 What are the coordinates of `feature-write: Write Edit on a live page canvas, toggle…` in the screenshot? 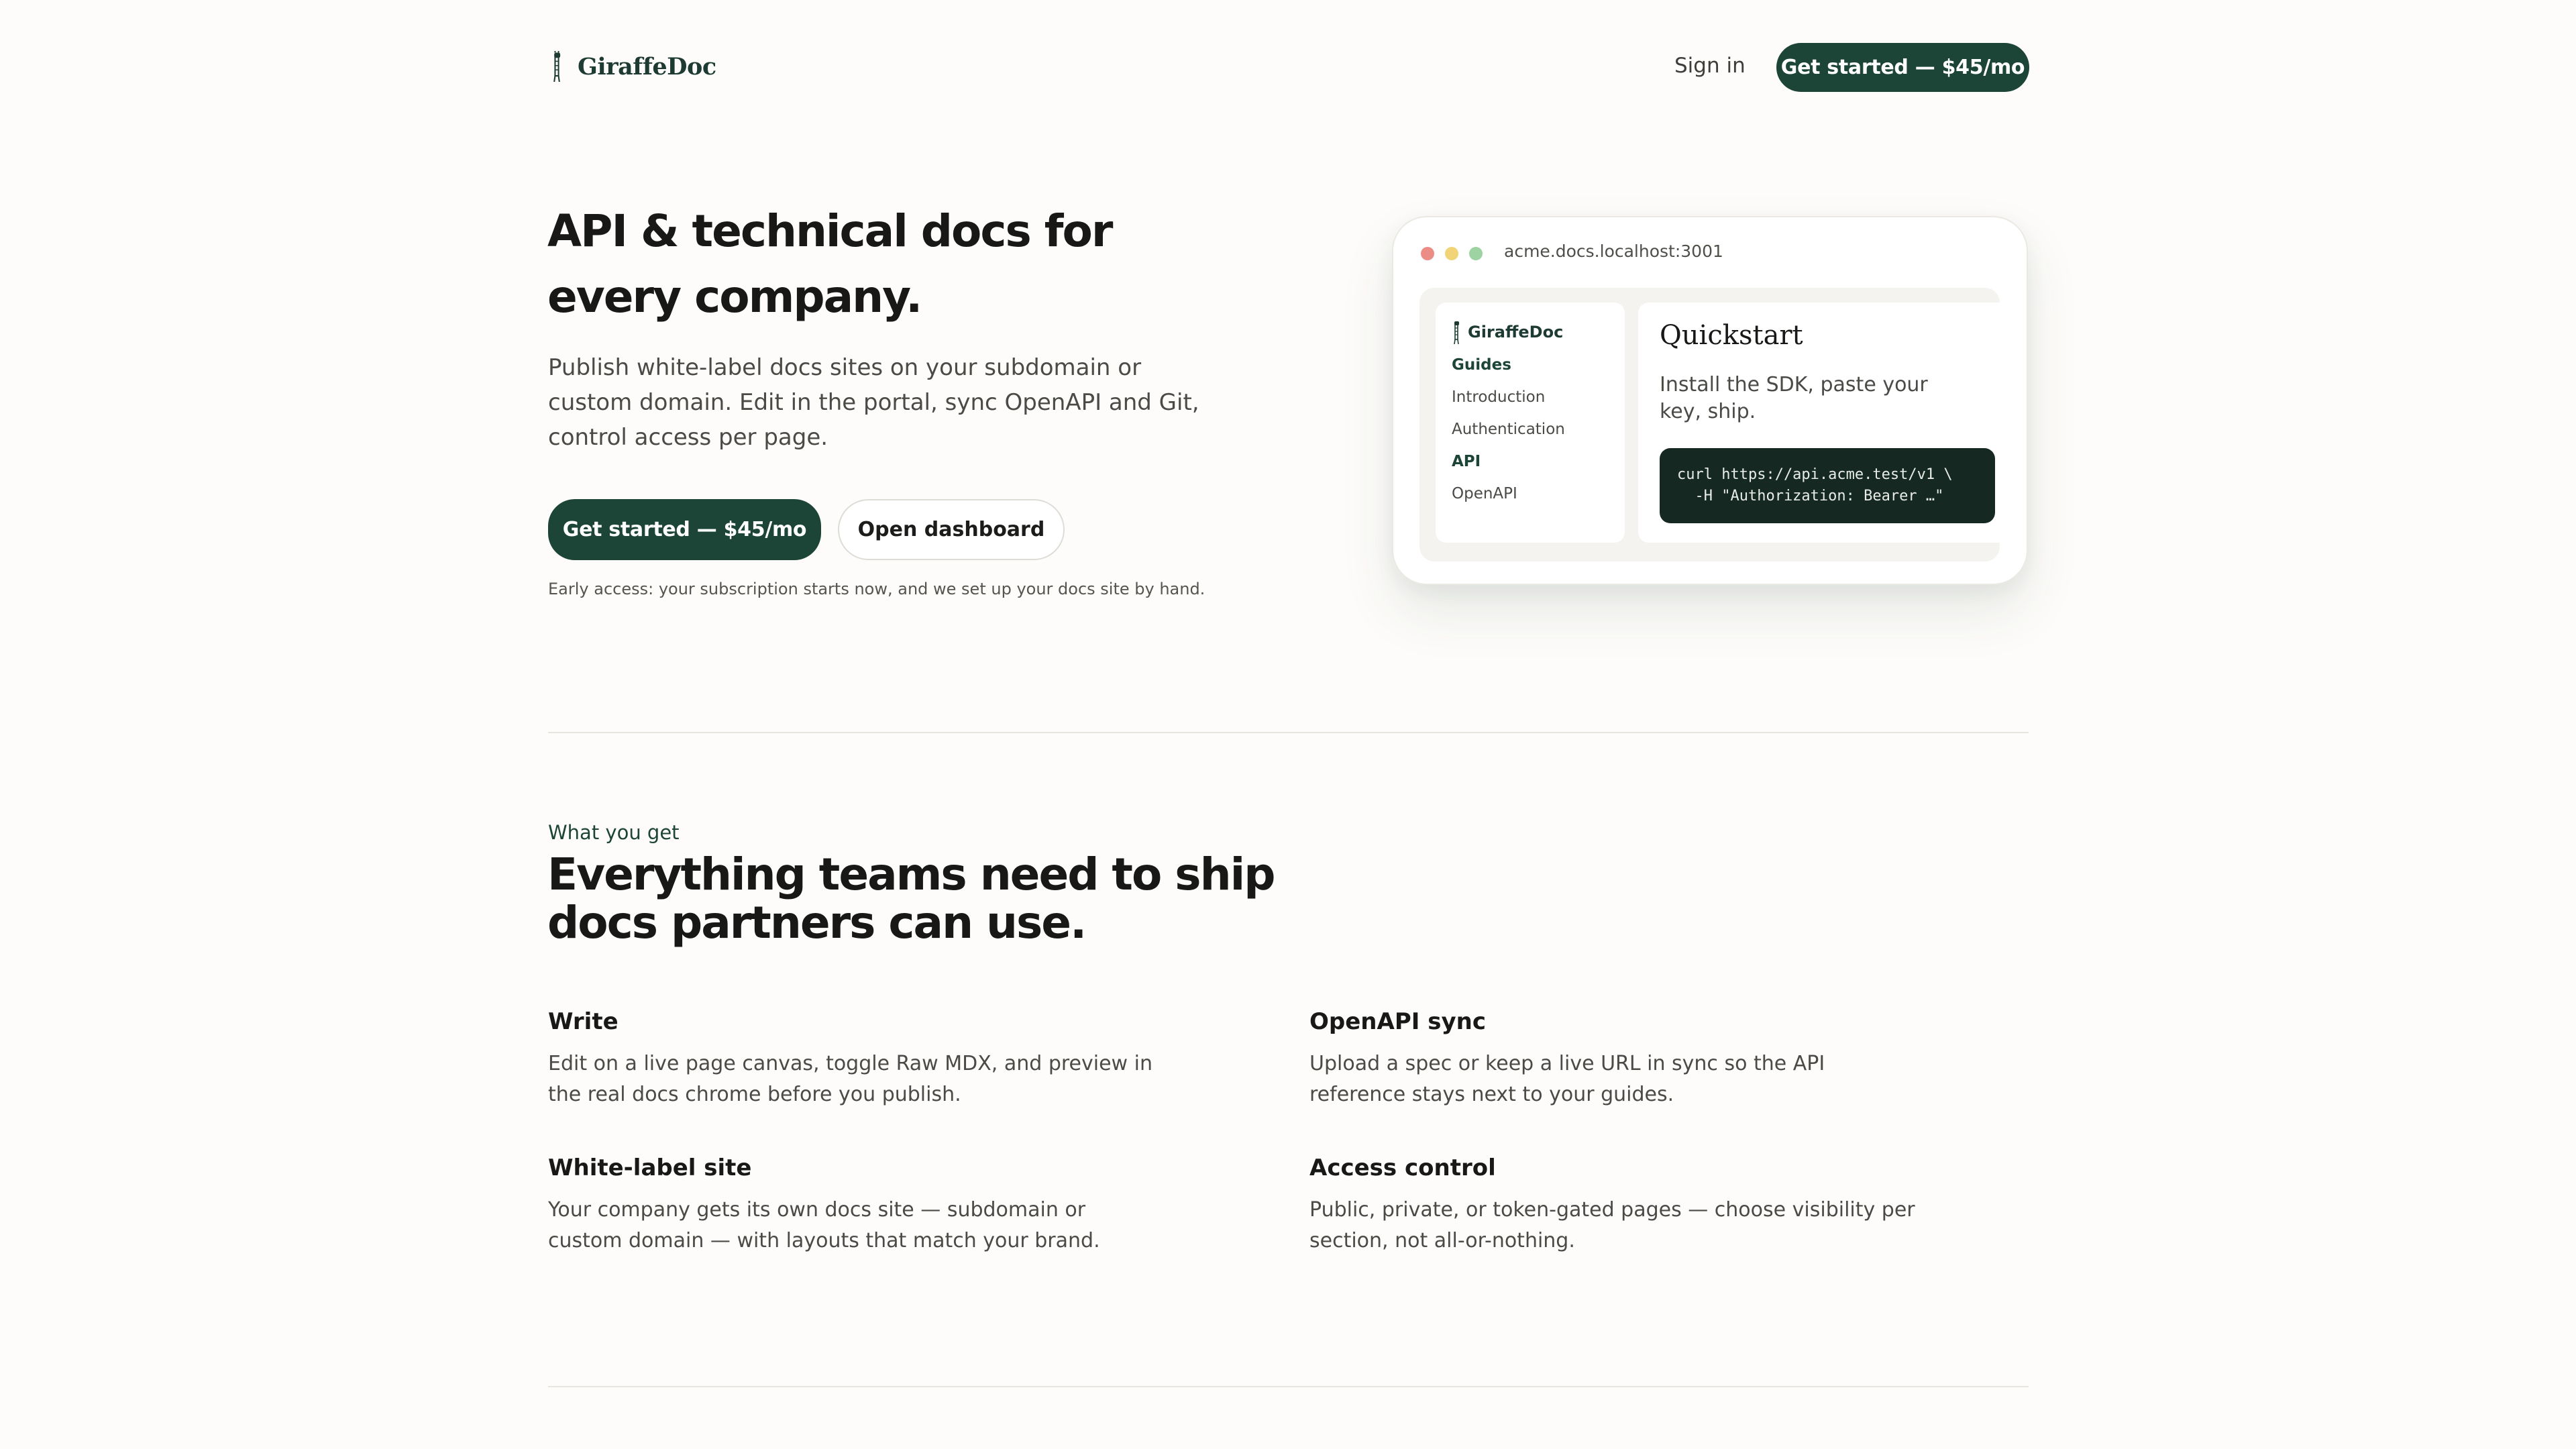 It's located at (856, 1059).